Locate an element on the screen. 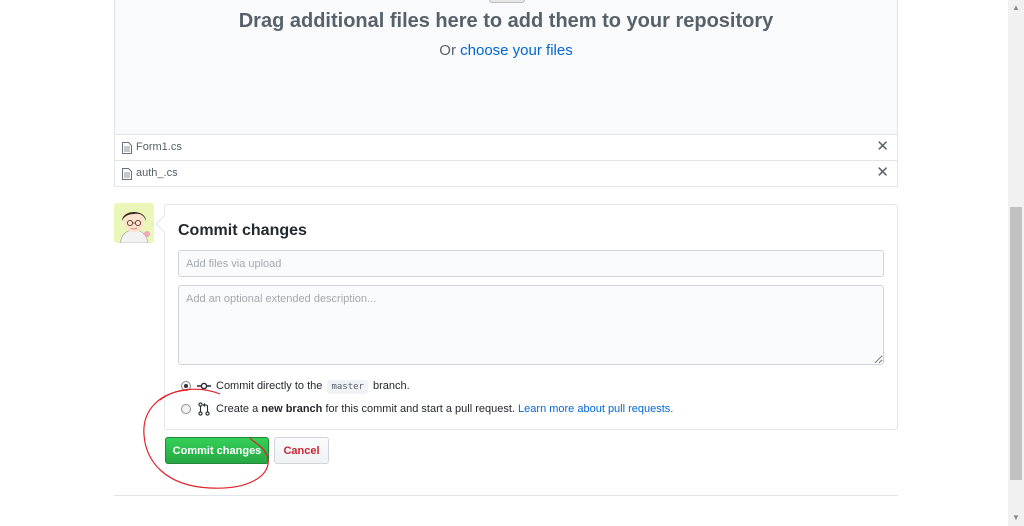 The width and height of the screenshot is (1024, 526). avatar-illustration-icon is located at coordinates (134, 223).